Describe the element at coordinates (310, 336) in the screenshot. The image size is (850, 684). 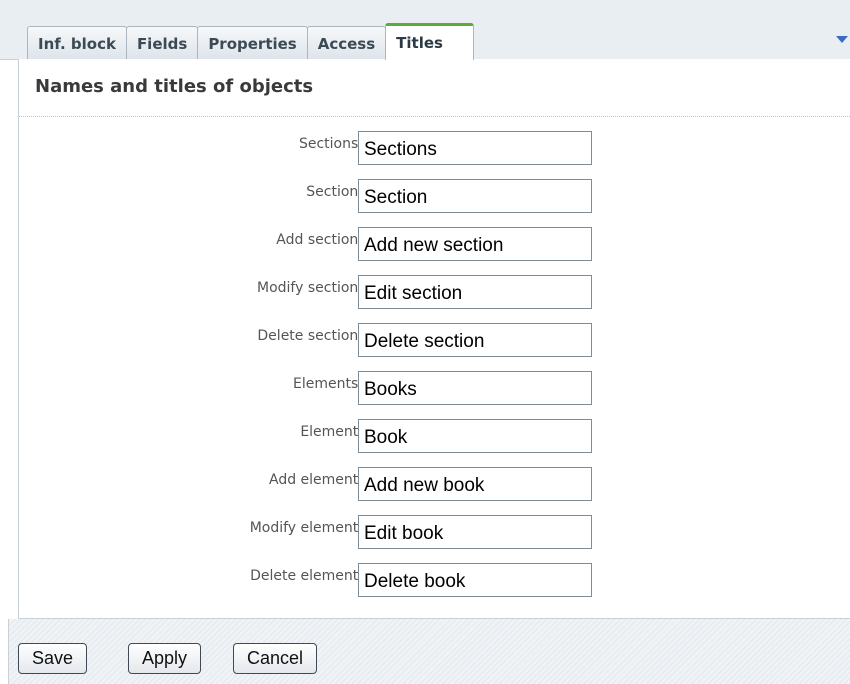
I see `field-label: Delete section:` at that location.